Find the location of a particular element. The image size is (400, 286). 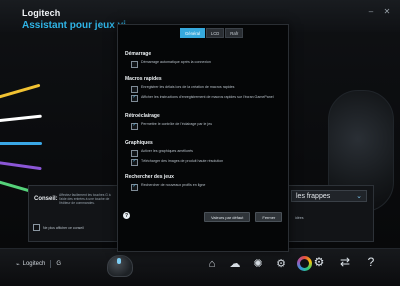

minimize-icon: – is located at coordinates (371, 11).